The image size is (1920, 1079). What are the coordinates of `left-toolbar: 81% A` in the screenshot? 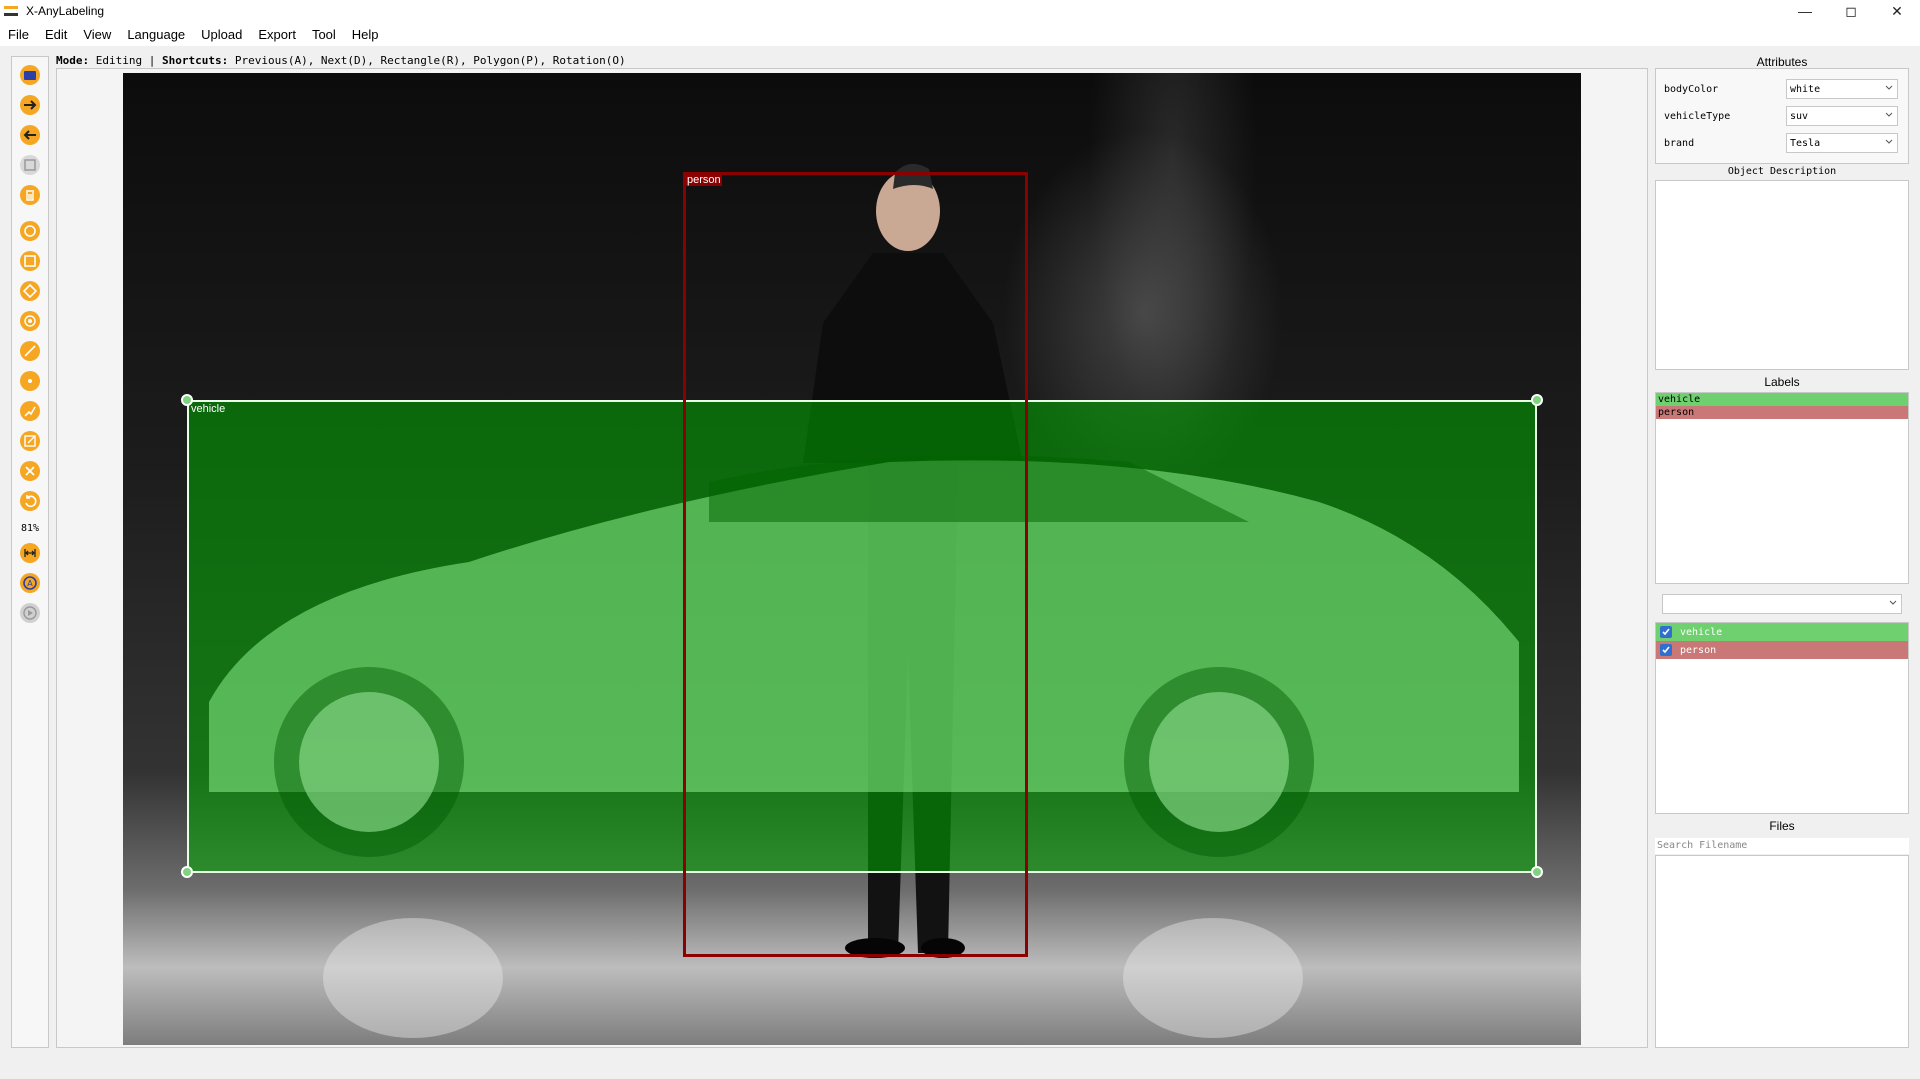 It's located at (30, 552).